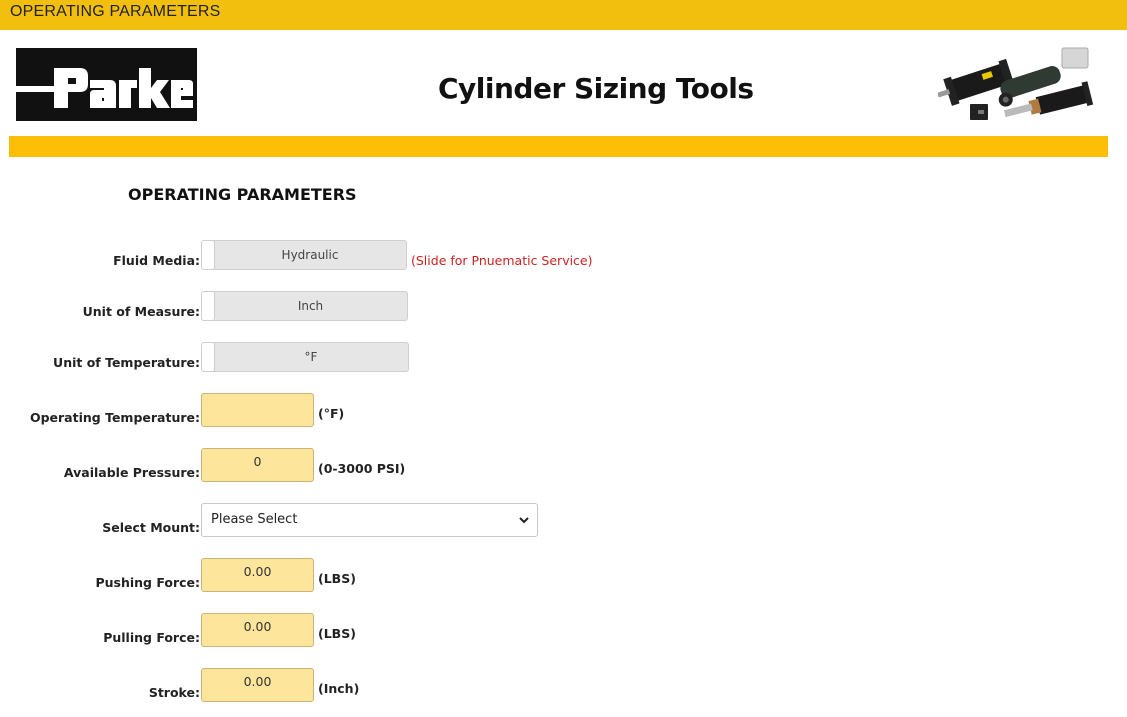 This screenshot has height=717, width=1127. I want to click on unit-of-measure-label: Unit of Measure:, so click(141, 311).